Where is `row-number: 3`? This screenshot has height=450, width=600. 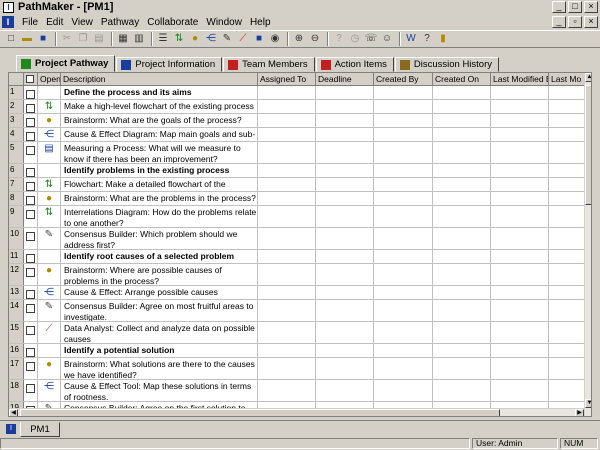
row-number: 3 is located at coordinates (16, 120).